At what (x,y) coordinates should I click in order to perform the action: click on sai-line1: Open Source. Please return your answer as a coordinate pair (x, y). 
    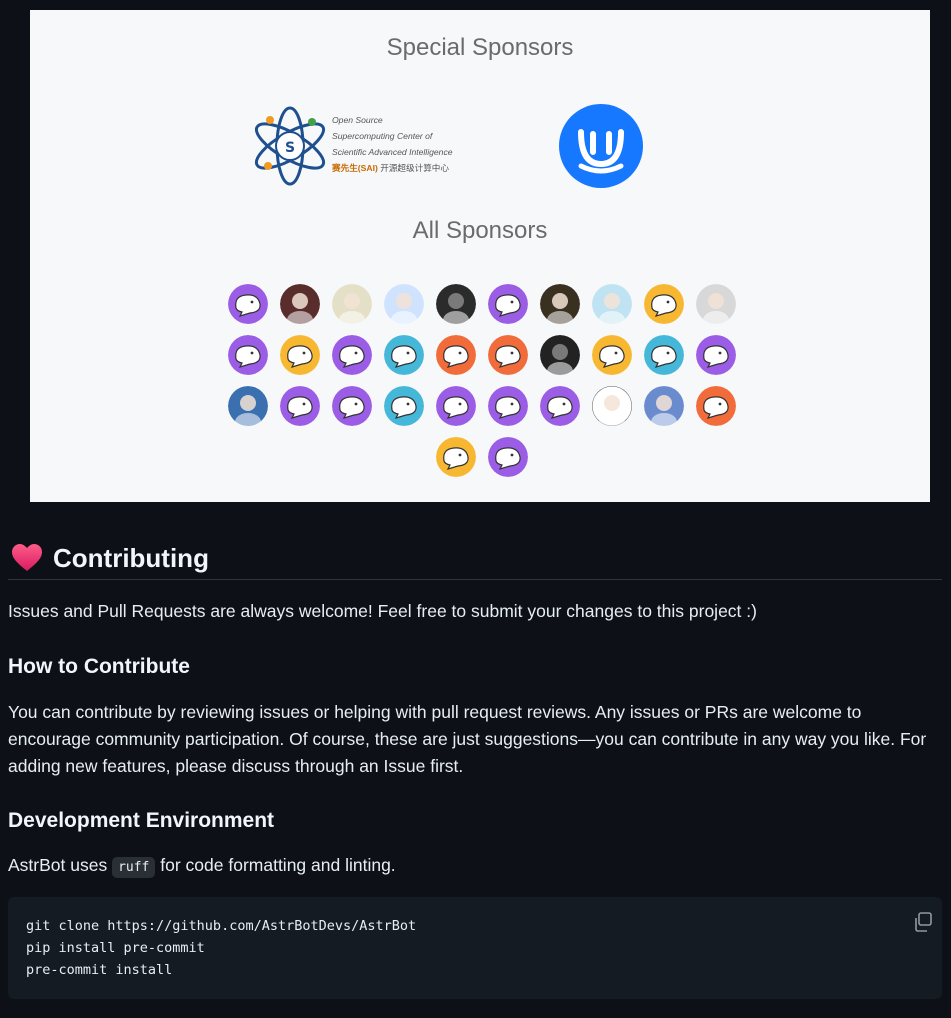
    Looking at the image, I should click on (357, 120).